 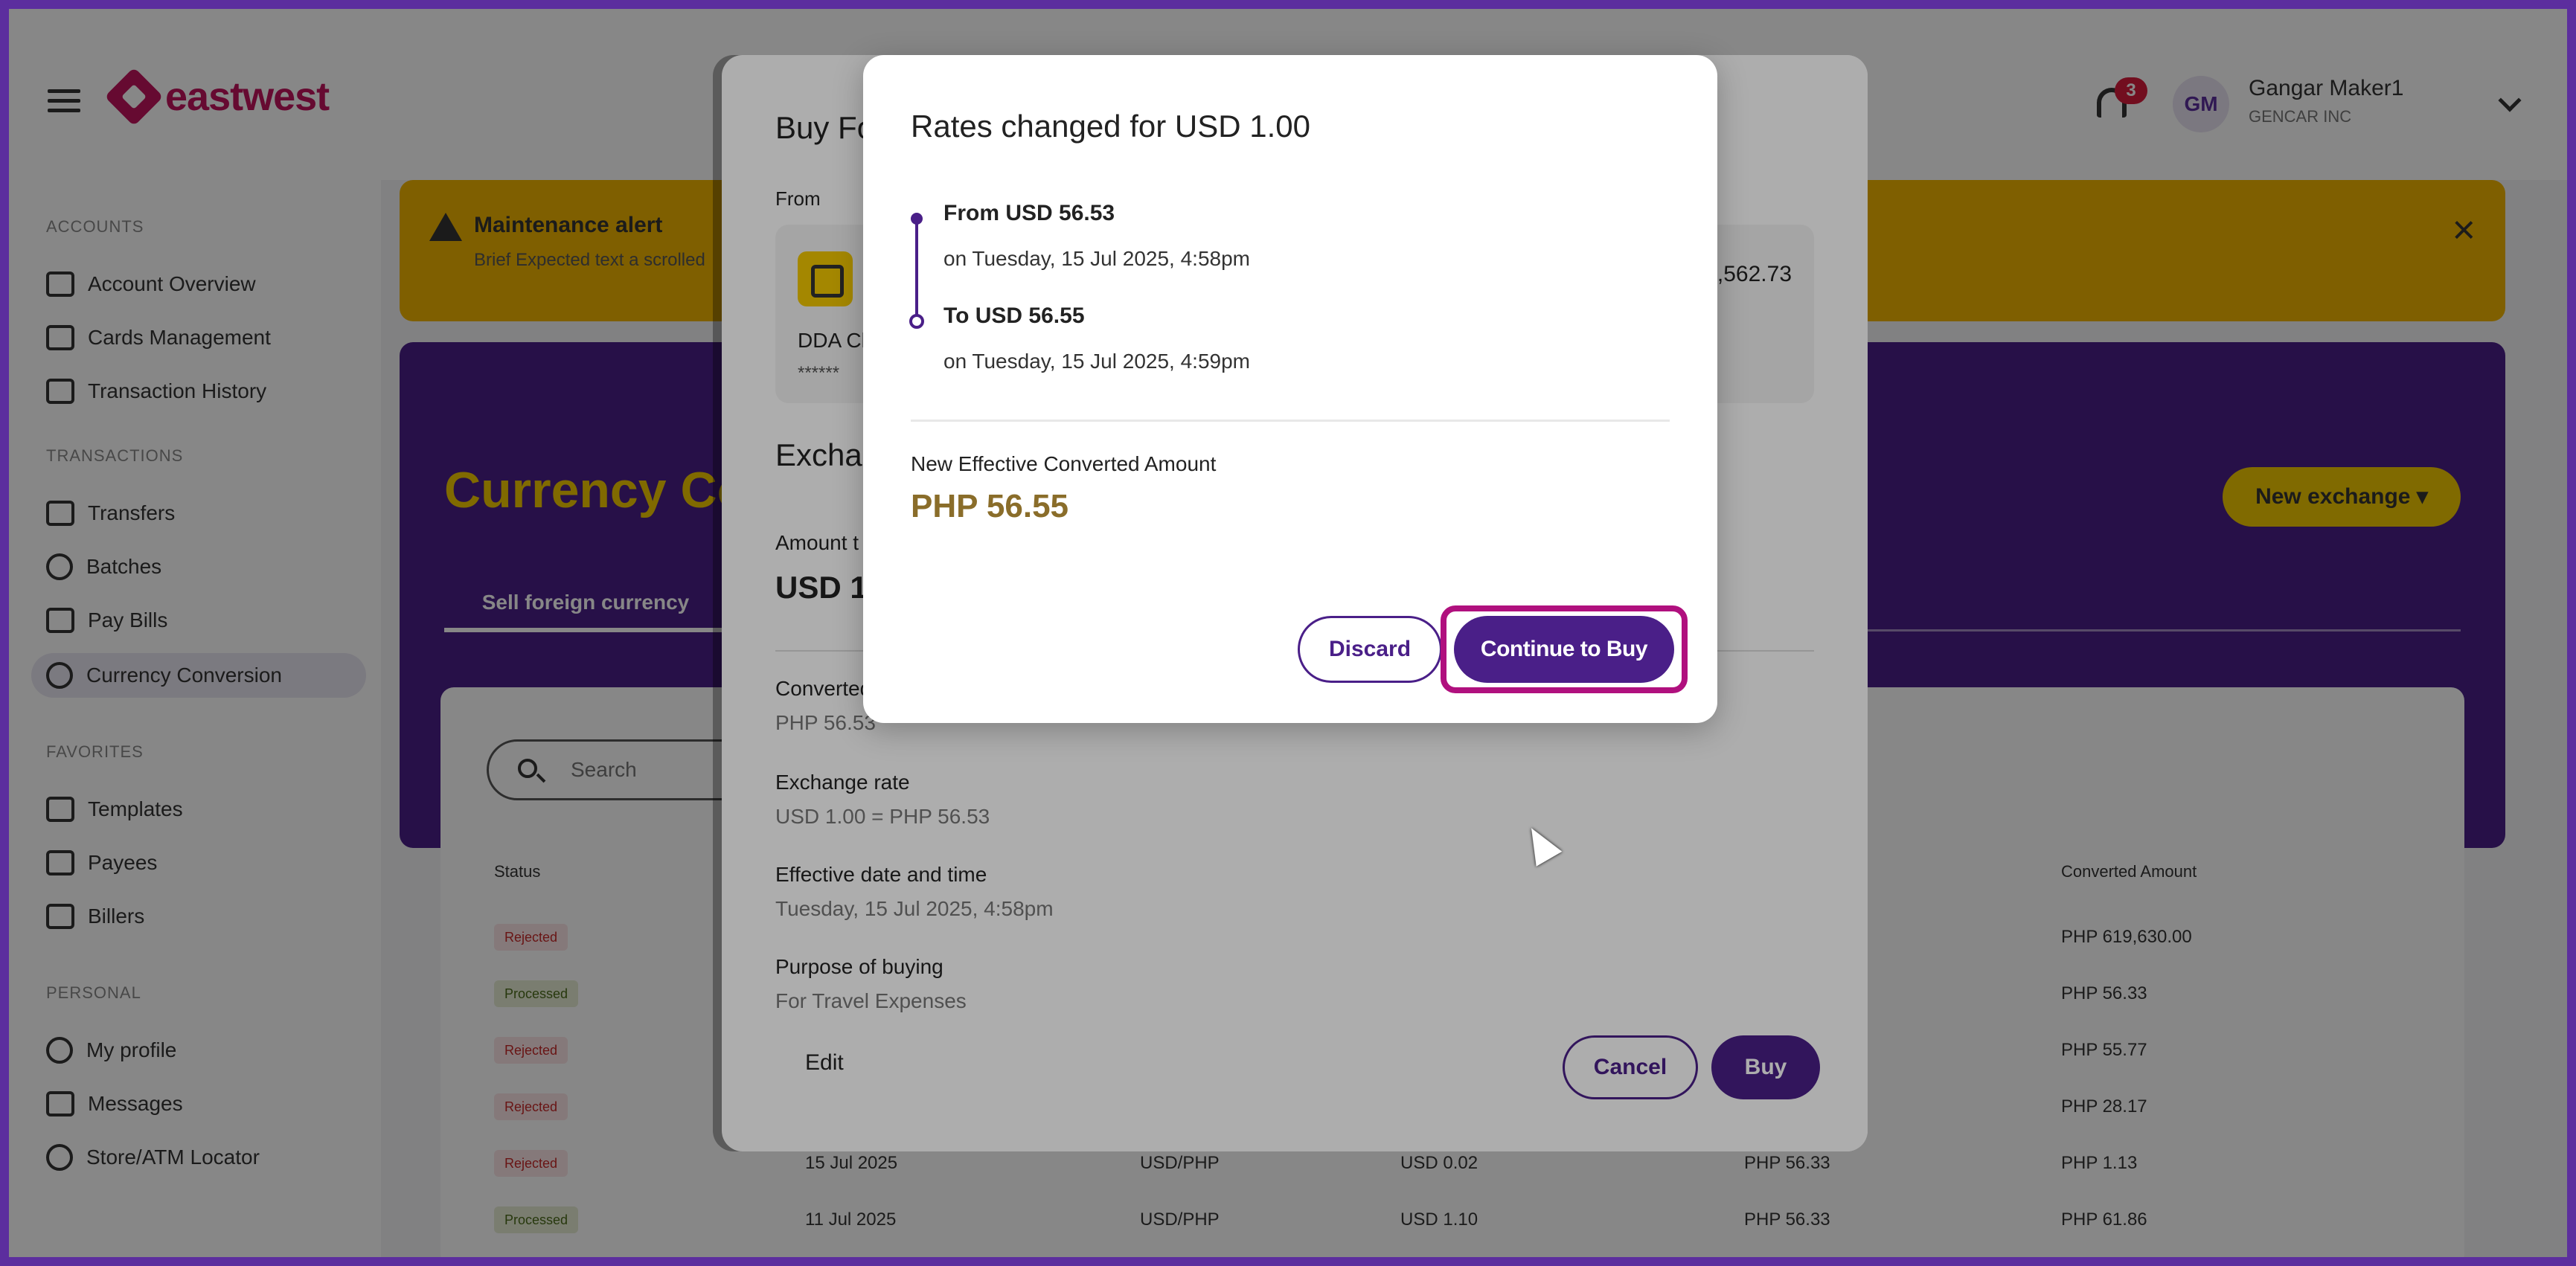 I want to click on timeline-end-dot, so click(x=916, y=321).